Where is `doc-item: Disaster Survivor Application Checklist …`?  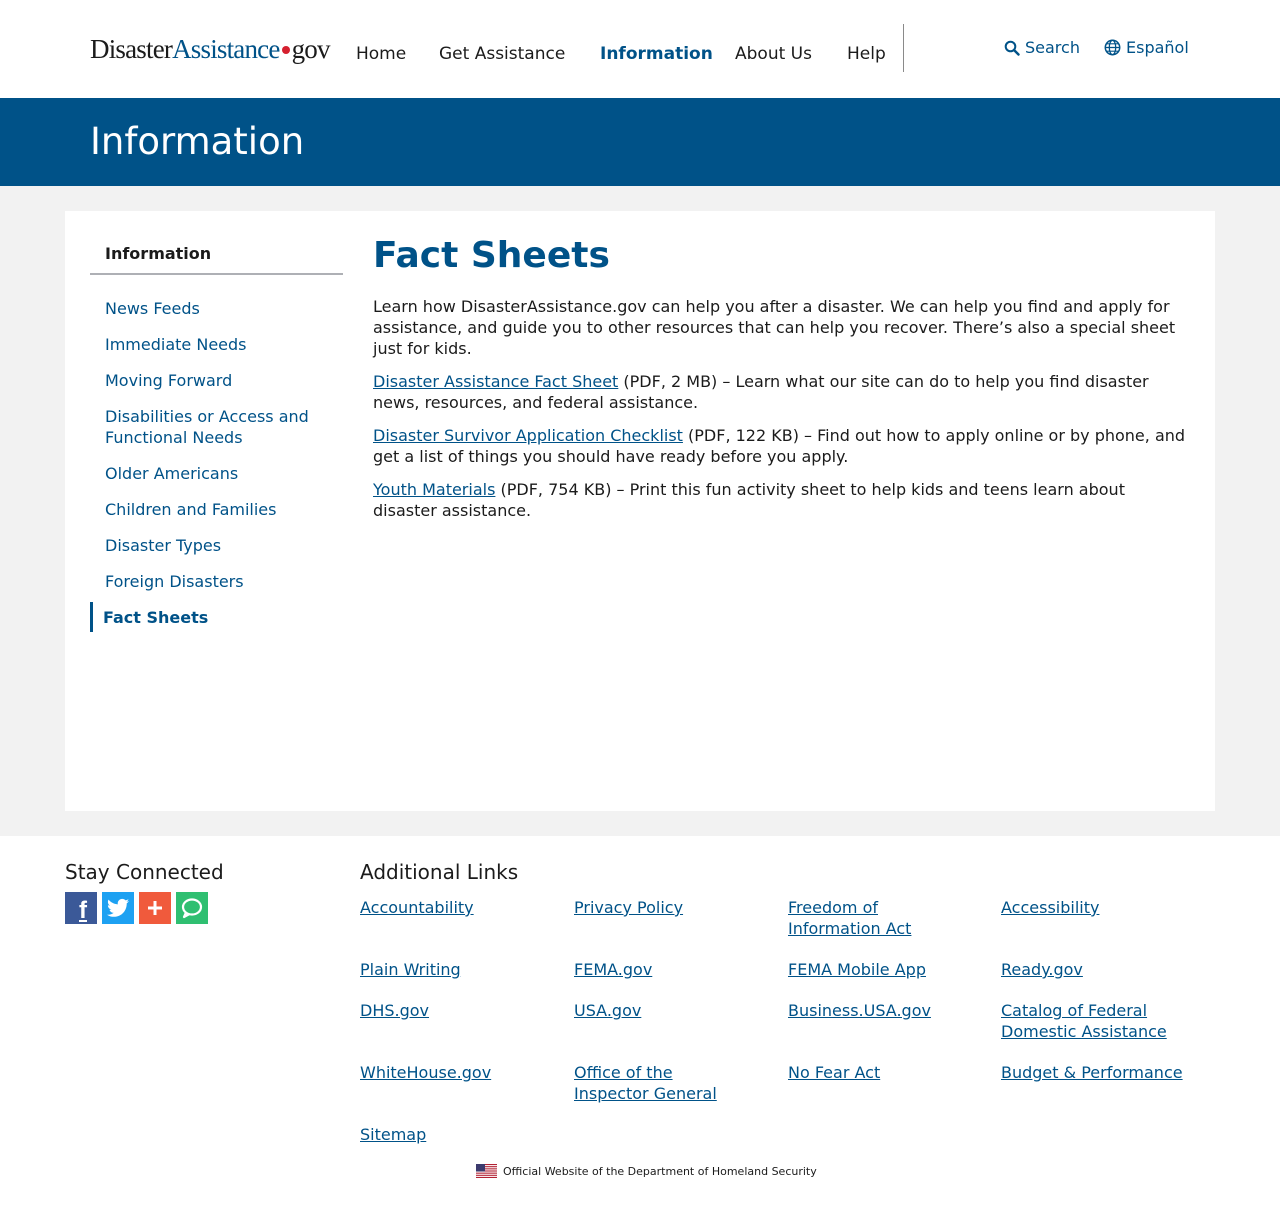
doc-item: Disaster Survivor Application Checklist … is located at coordinates (783, 446).